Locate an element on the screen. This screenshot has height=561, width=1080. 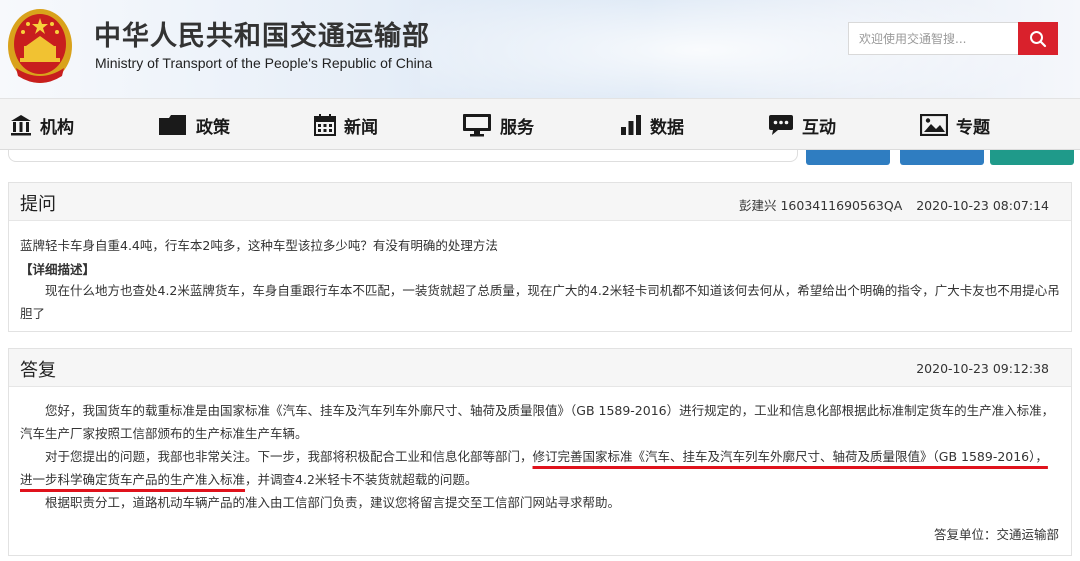
answer-p2-start: 对于您提出的问题，我部也非常关注。下一步，我部将积极配合工业和信息化部等部门， is located at coordinates (289, 456).